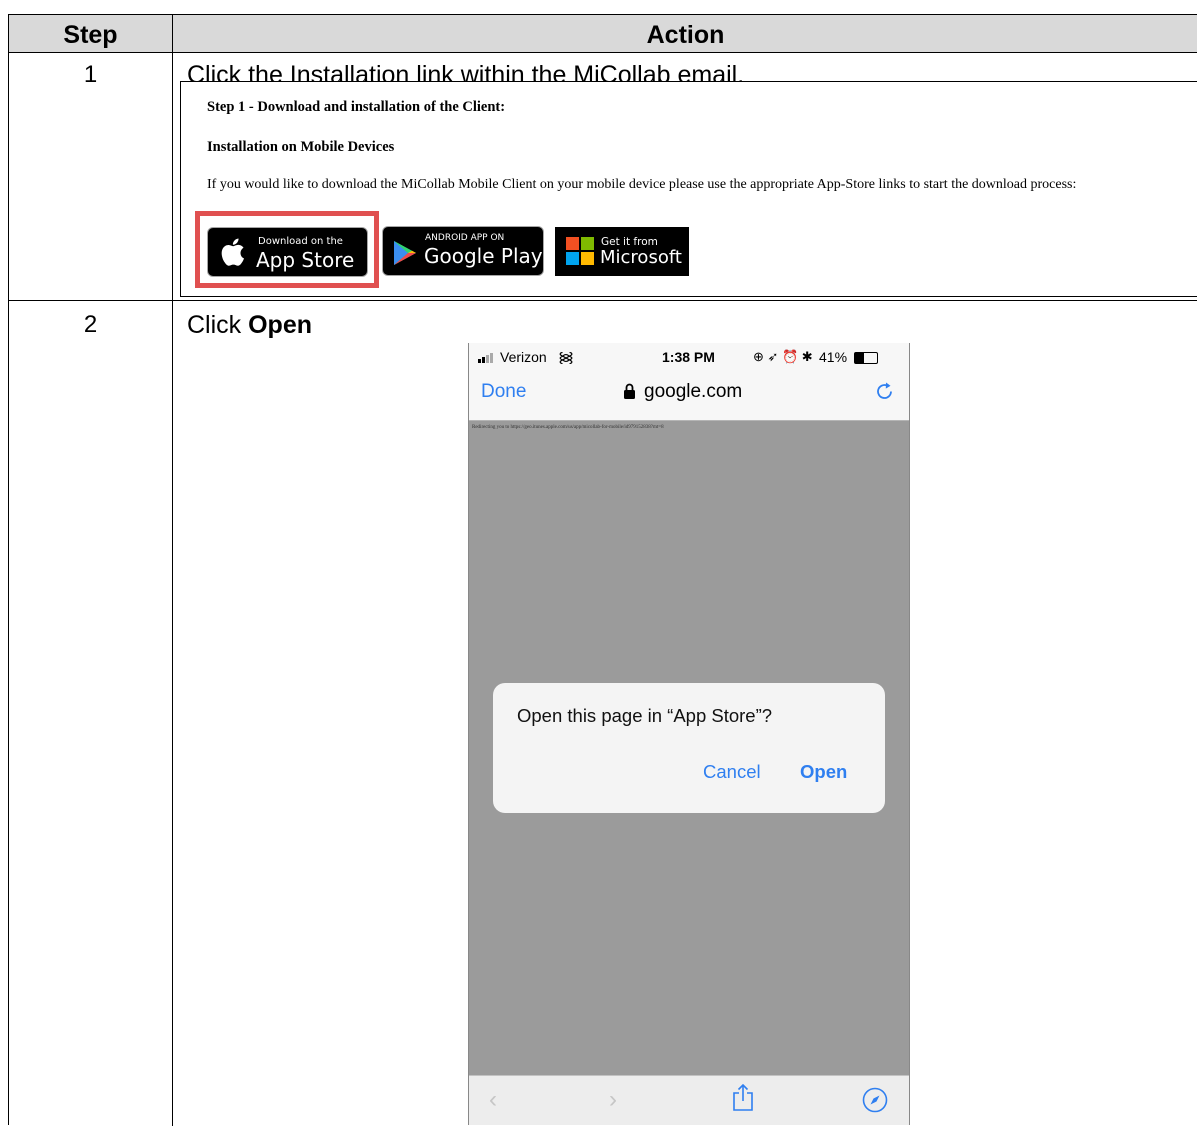  I want to click on wifi-icon: ᯼, so click(566, 357).